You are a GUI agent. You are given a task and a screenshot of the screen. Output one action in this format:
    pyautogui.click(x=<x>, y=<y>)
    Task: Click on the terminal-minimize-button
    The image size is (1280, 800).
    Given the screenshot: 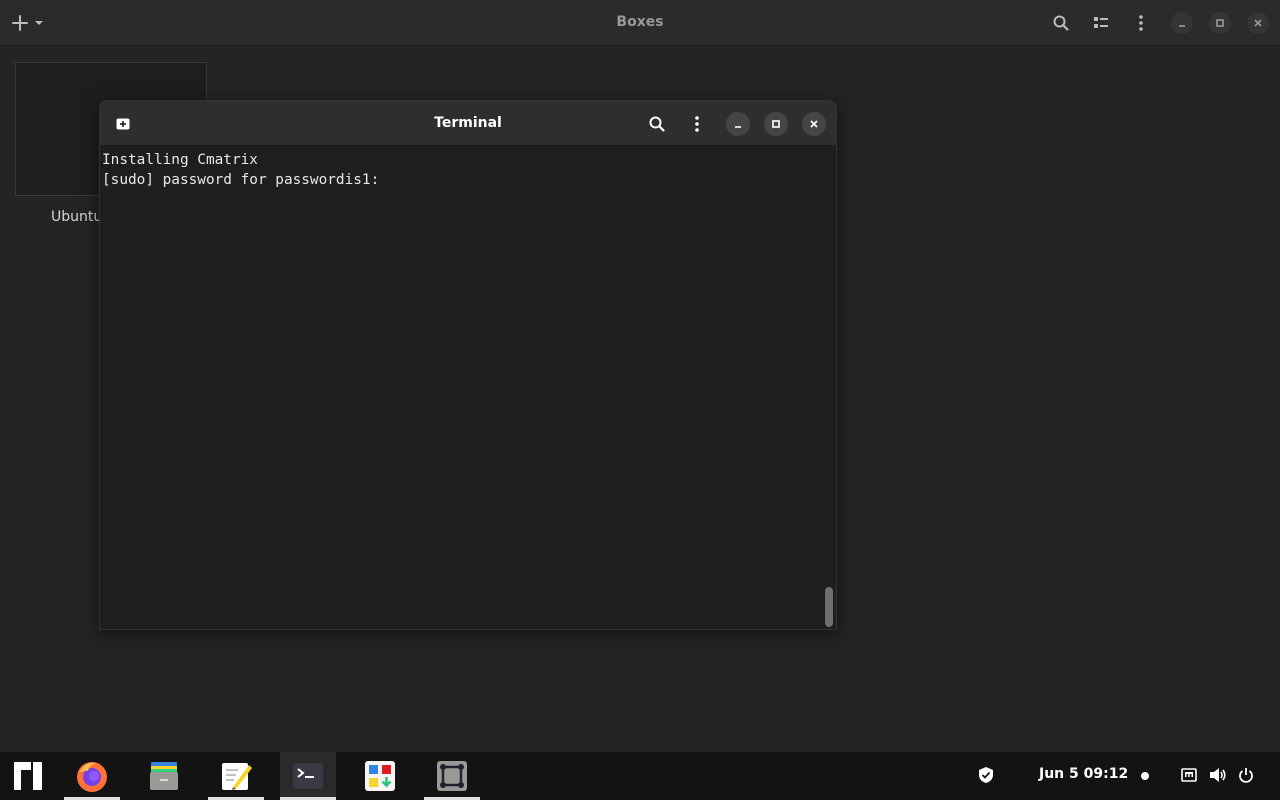 What is the action you would take?
    pyautogui.click(x=738, y=124)
    